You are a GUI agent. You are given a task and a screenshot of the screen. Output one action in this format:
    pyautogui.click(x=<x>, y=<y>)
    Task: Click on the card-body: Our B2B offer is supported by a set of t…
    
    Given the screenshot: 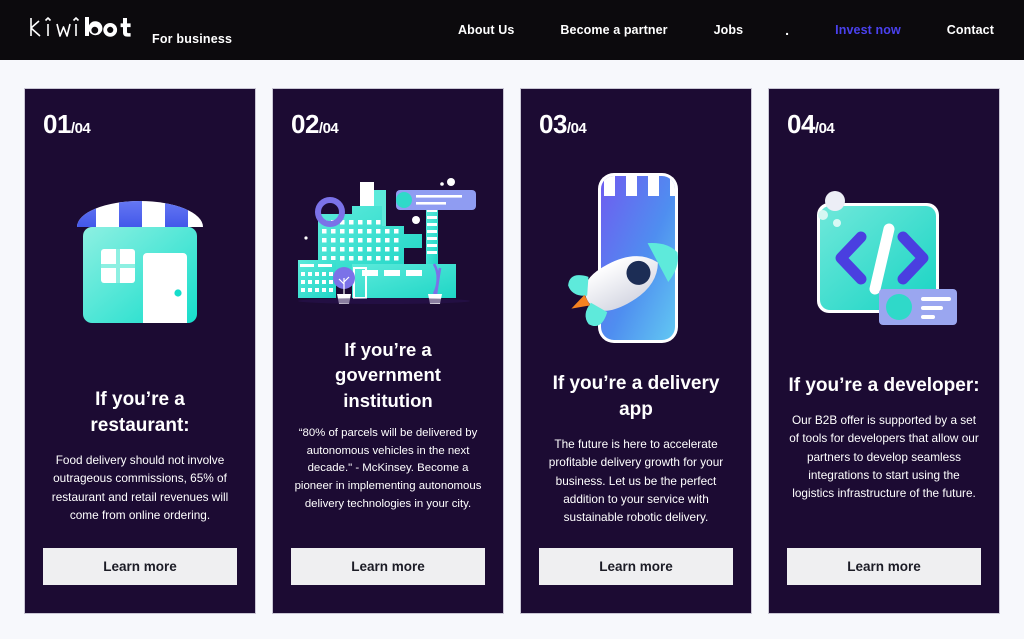 What is the action you would take?
    pyautogui.click(x=884, y=457)
    